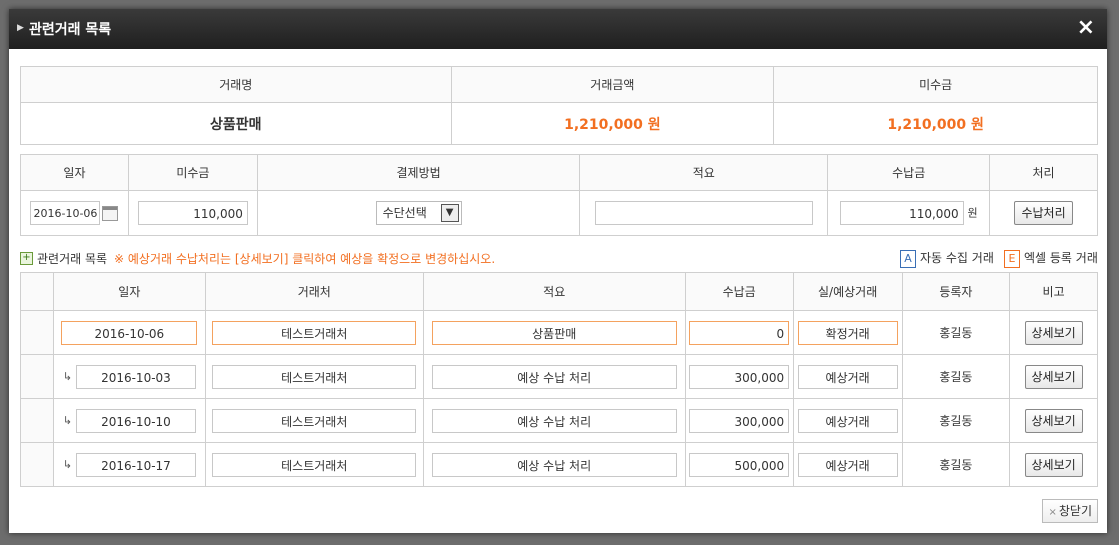  I want to click on row-type-field: 확정거래, so click(847, 332).